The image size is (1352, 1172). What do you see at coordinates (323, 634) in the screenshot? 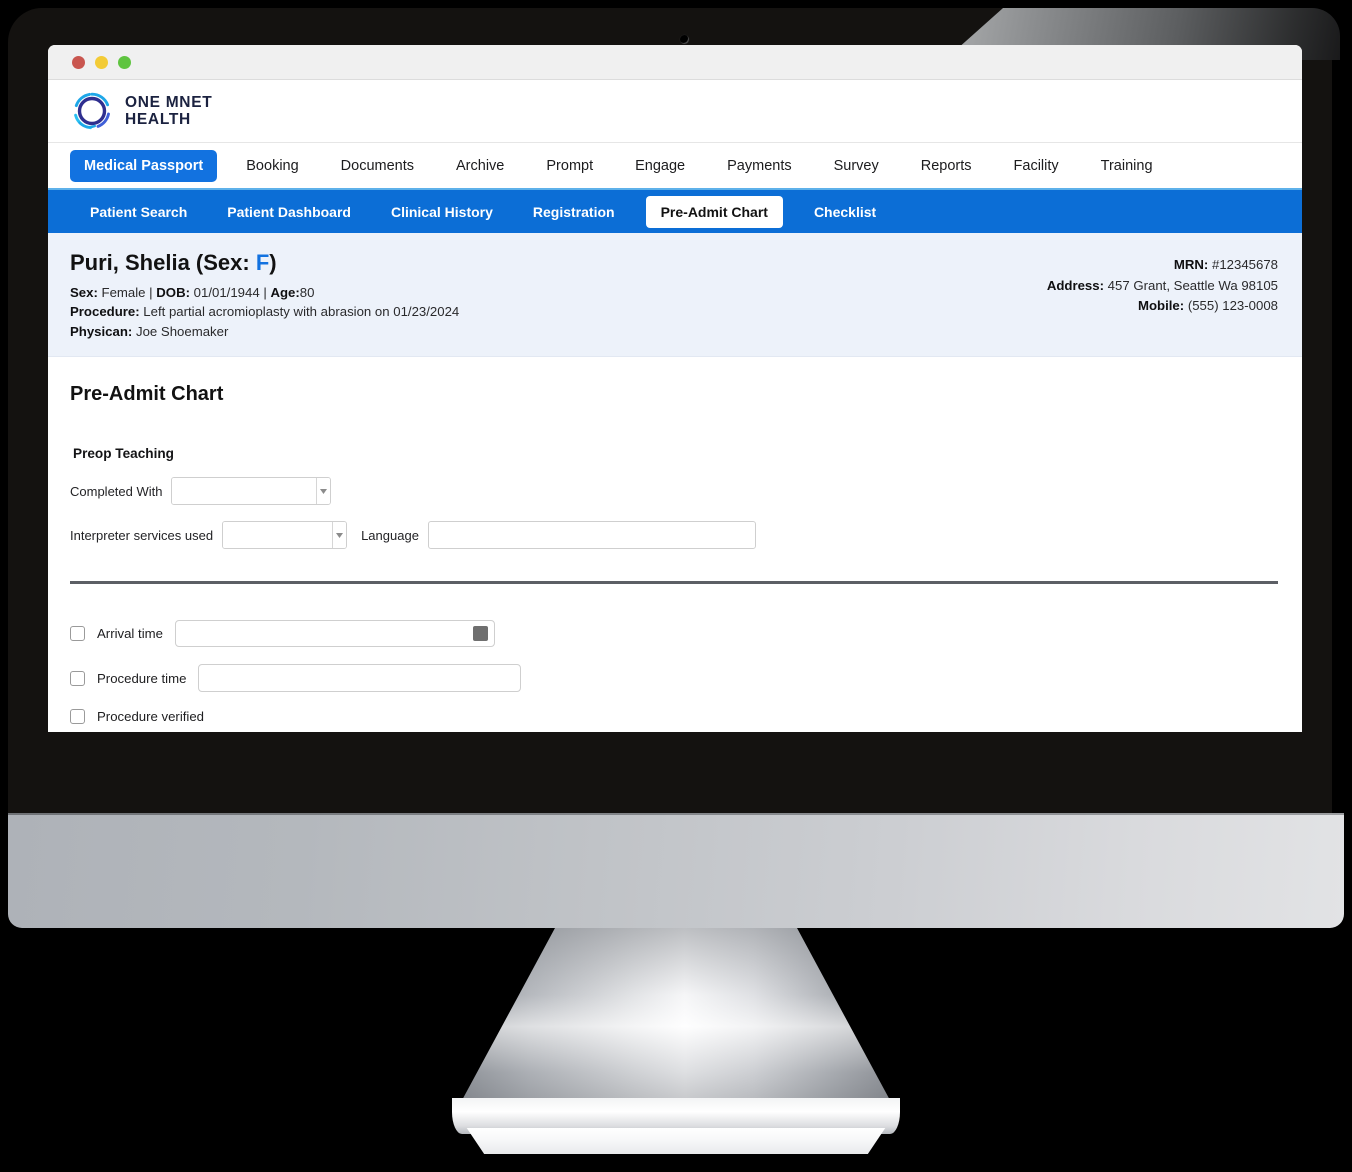
I see `arrival-time-input` at bounding box center [323, 634].